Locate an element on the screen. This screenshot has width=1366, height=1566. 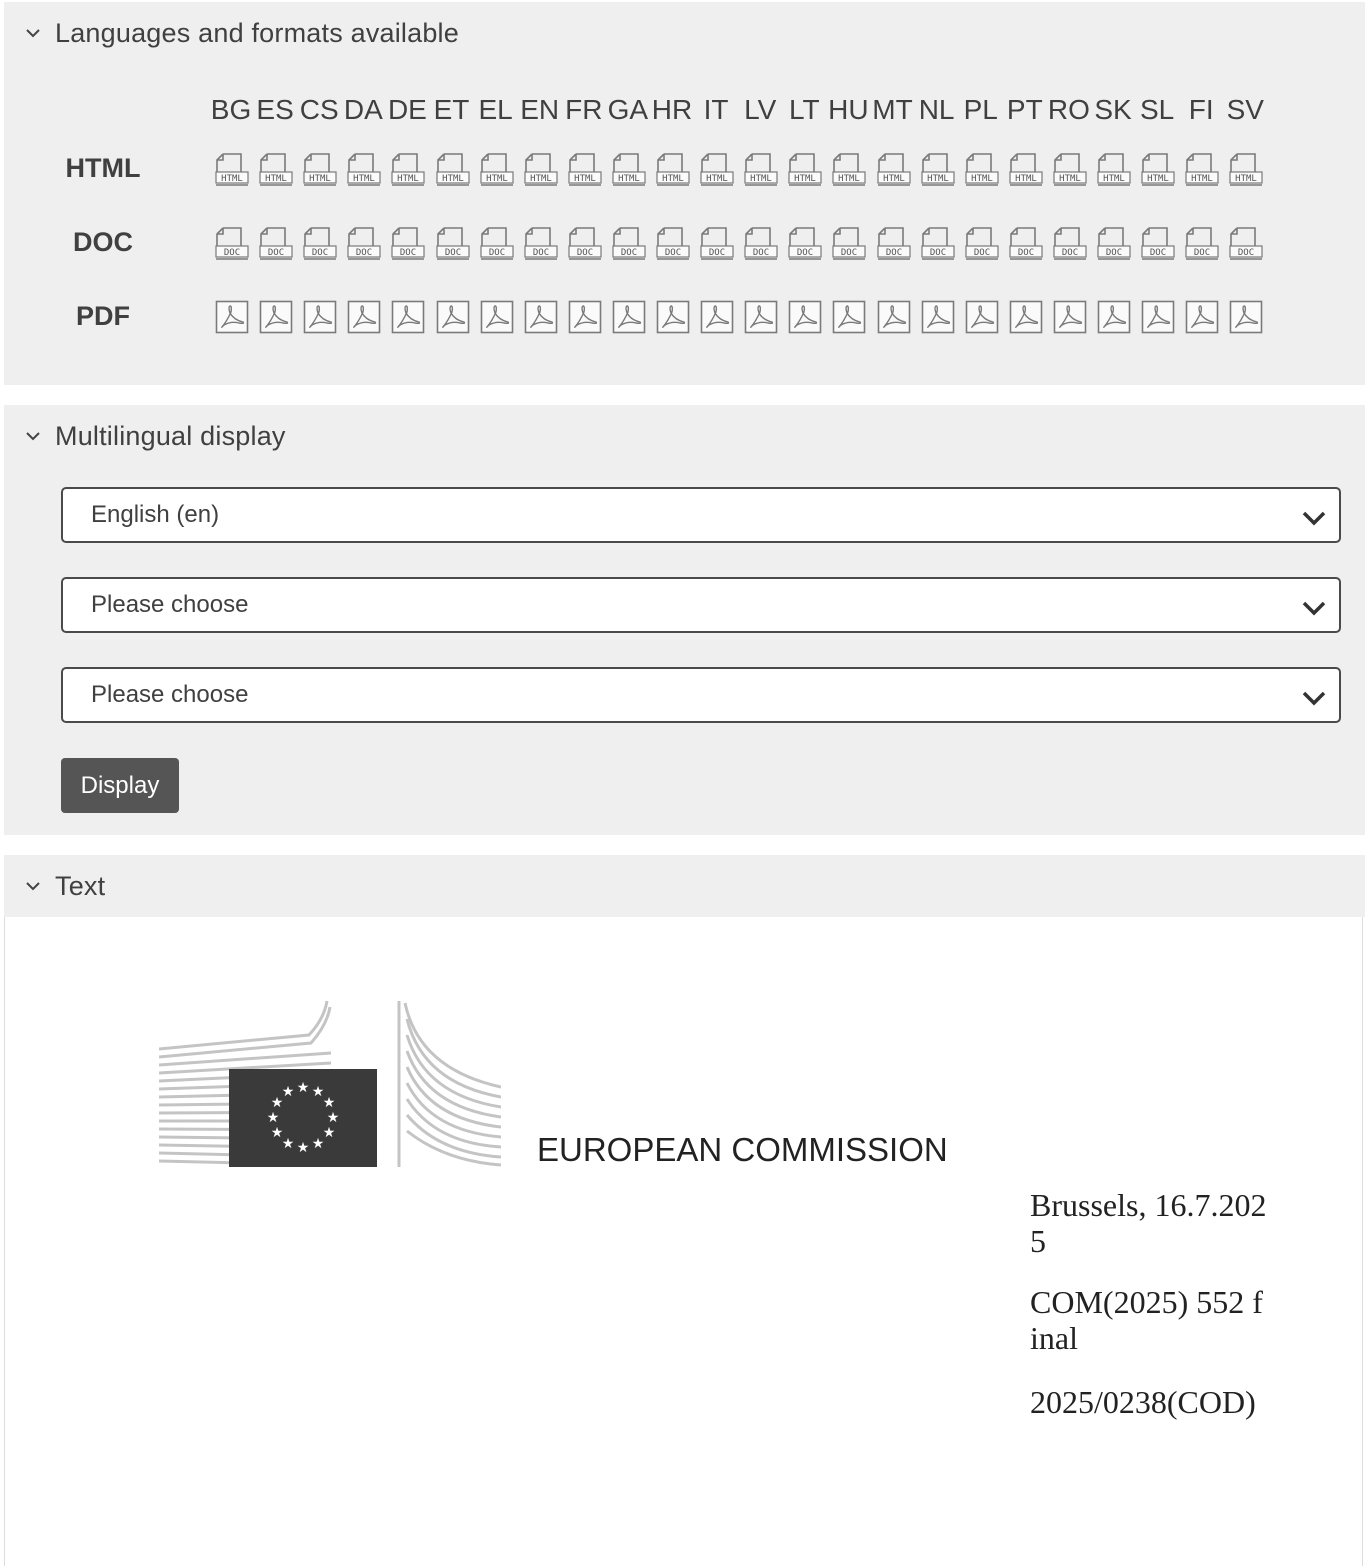
multilingual-display-header: Multilingual display is located at coordinates (684, 436).